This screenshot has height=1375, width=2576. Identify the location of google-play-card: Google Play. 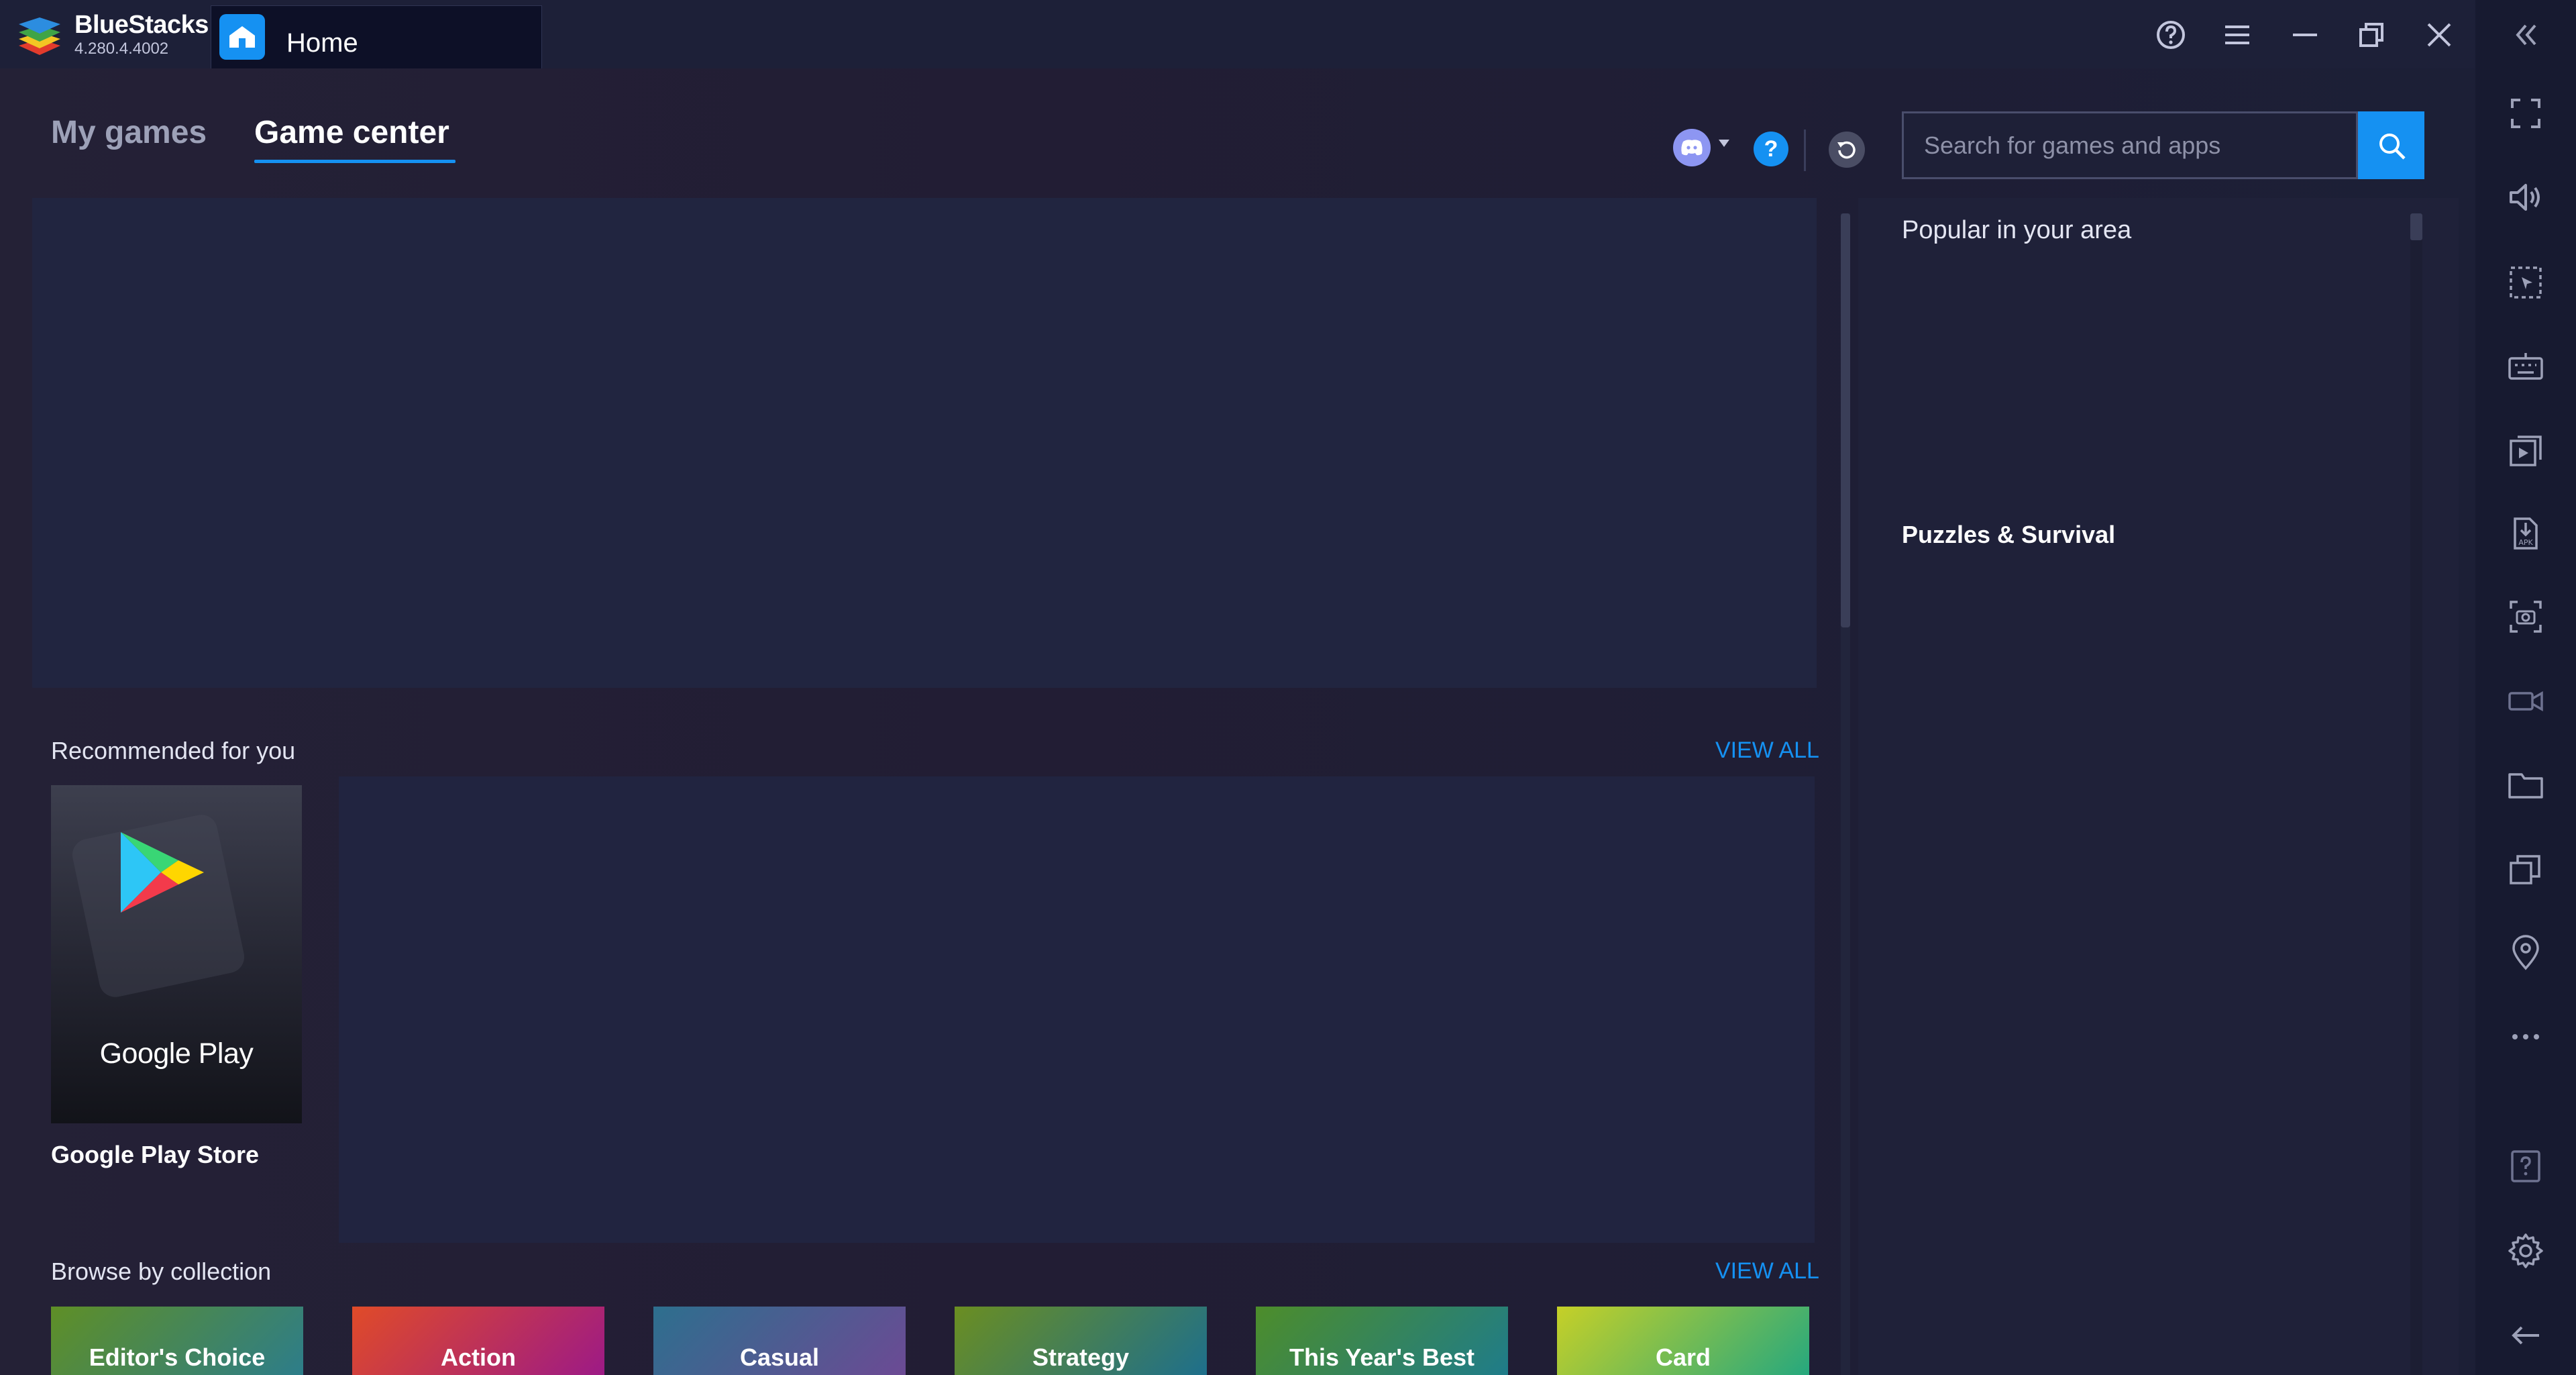
(176, 954).